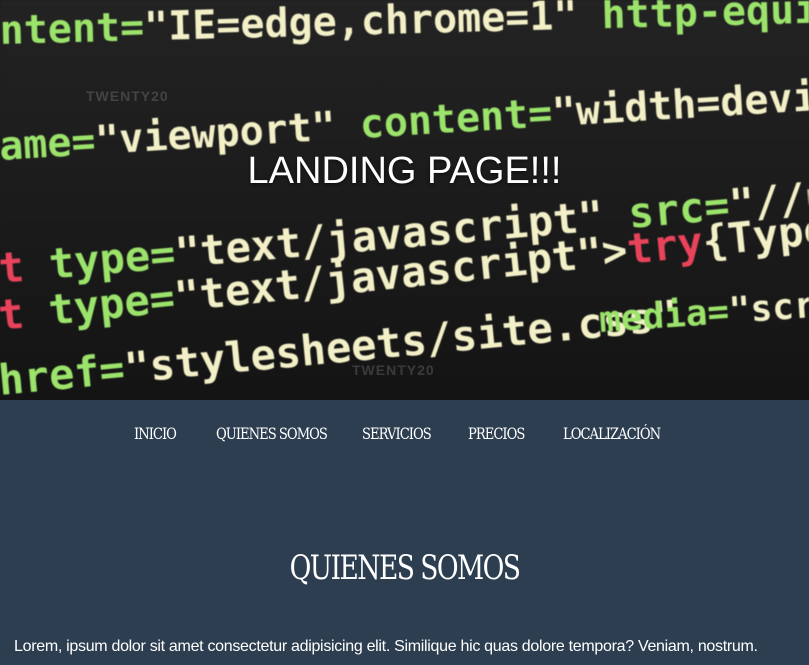 The image size is (809, 665). What do you see at coordinates (155, 433) in the screenshot?
I see `nav-item-inicio: INICIO` at bounding box center [155, 433].